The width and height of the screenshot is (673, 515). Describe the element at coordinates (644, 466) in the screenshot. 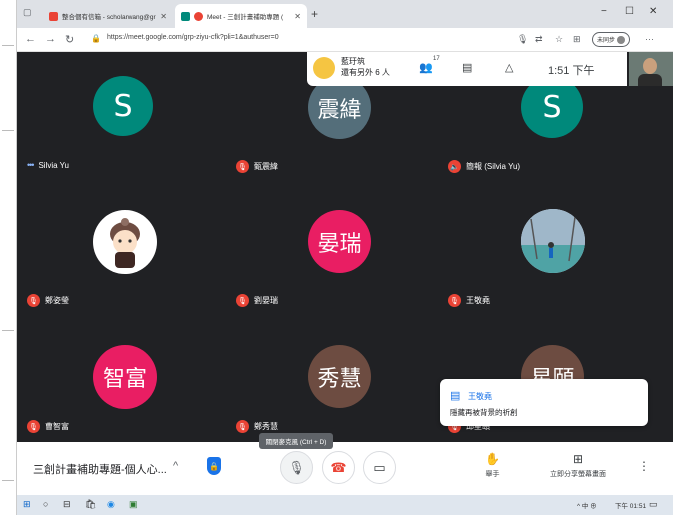

I see `more-options-icon: ⋮` at that location.